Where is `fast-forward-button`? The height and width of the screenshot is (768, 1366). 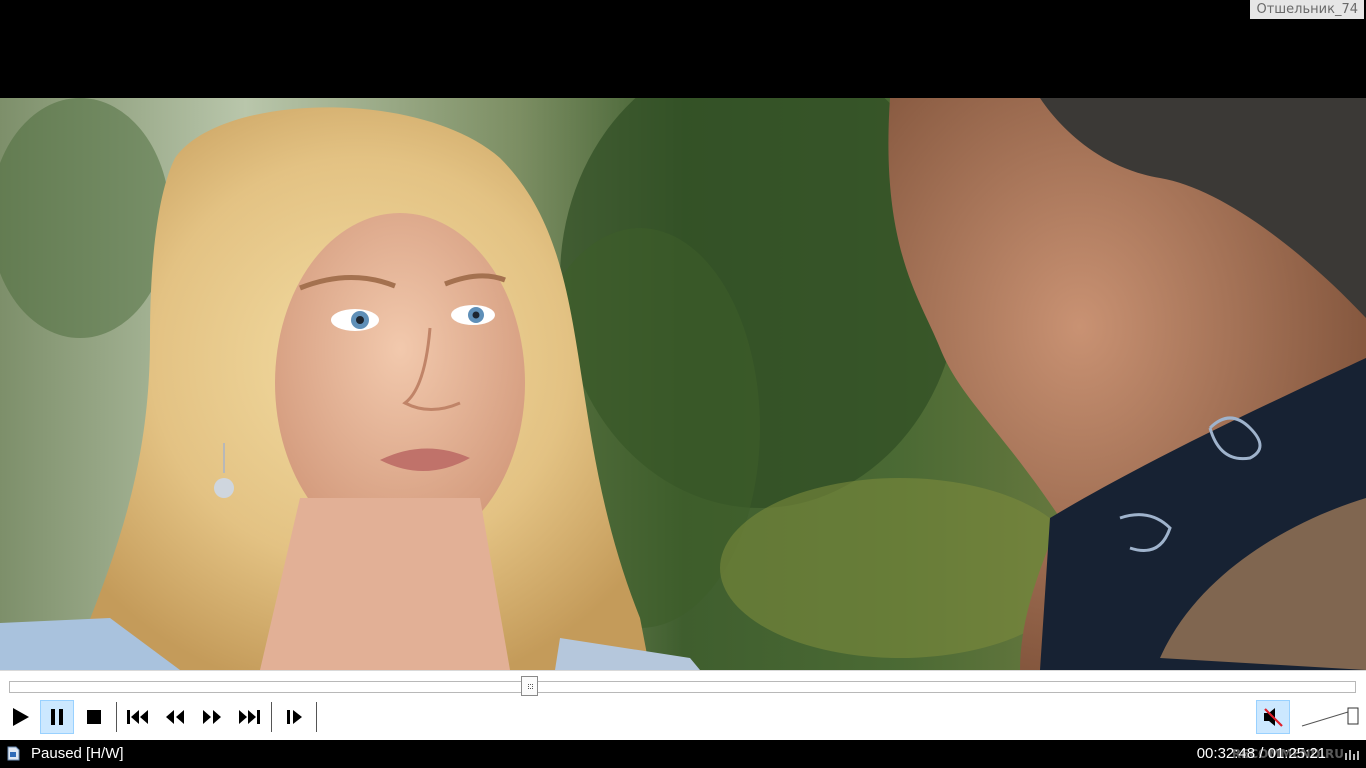
fast-forward-button is located at coordinates (212, 717).